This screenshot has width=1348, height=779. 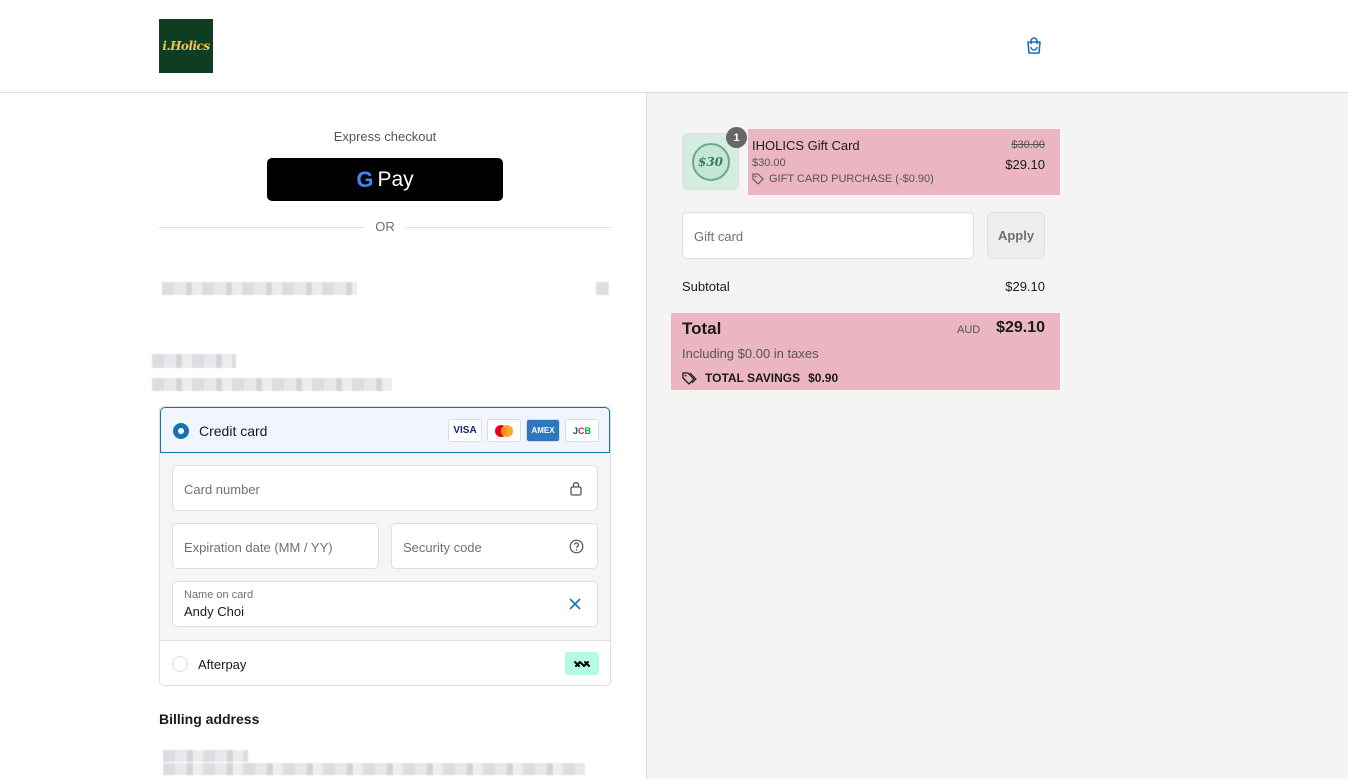 I want to click on card-number-field: Card number, so click(x=385, y=488).